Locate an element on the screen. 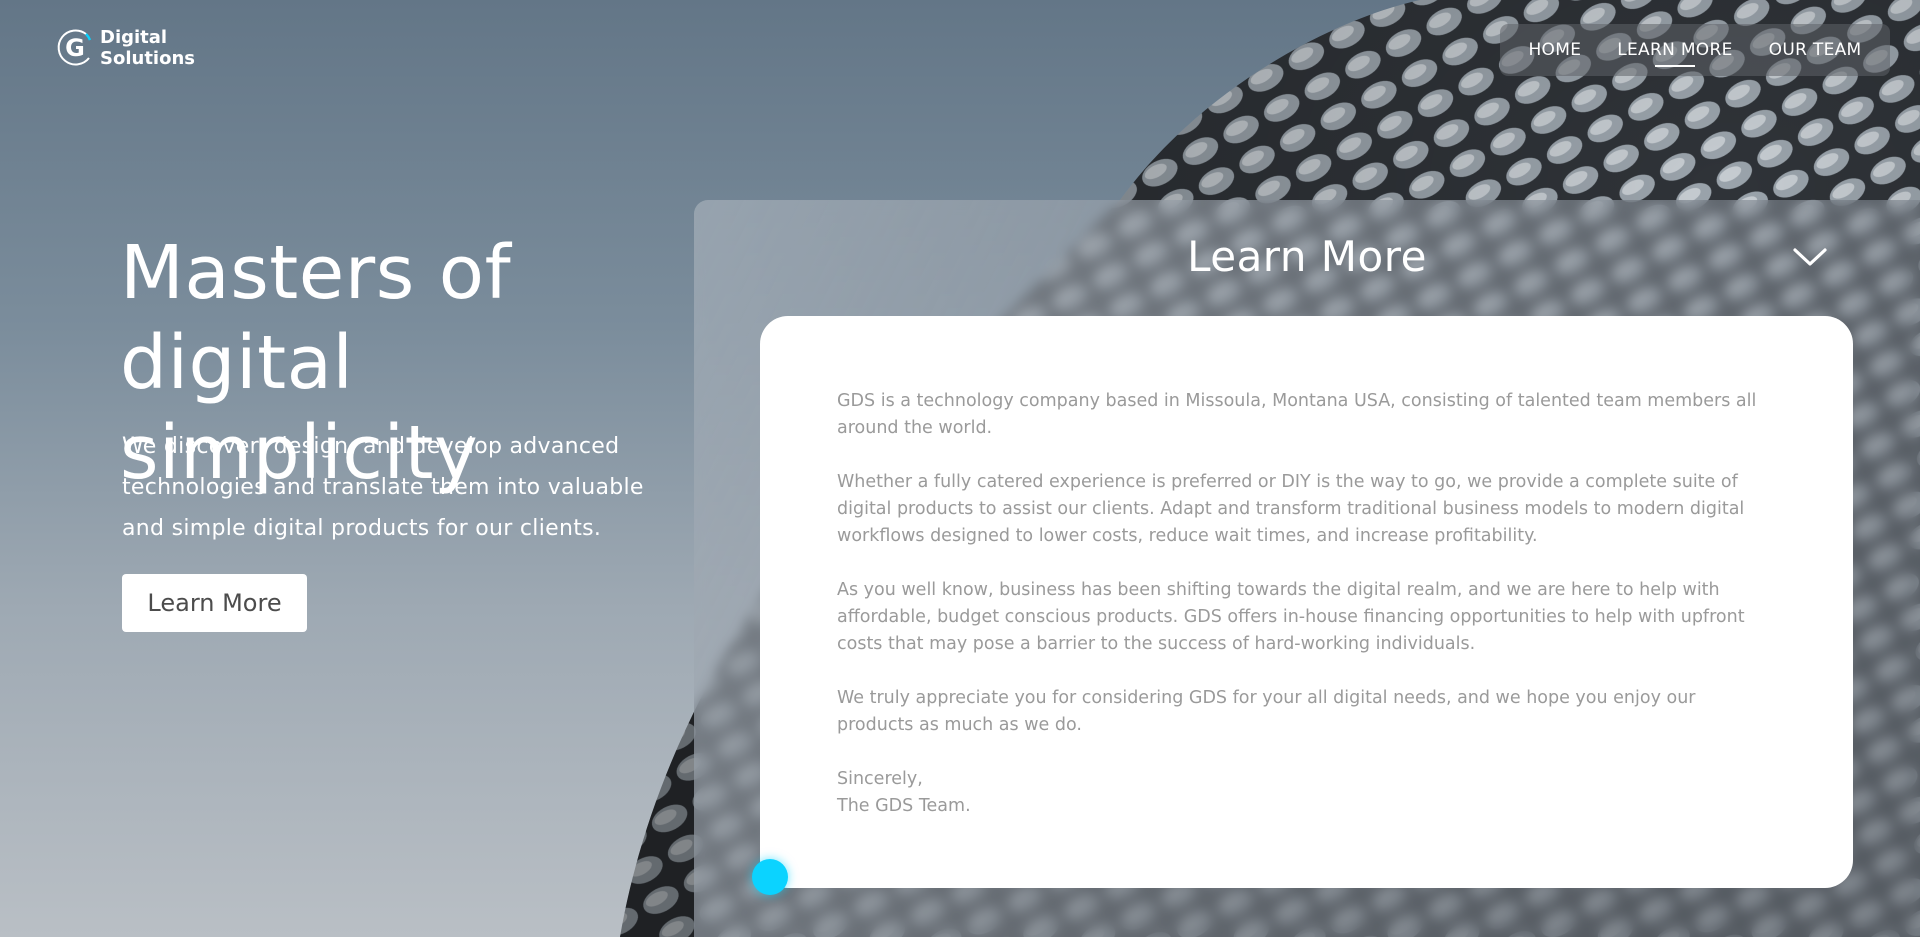 This screenshot has width=1920, height=937. logo-g-icon: G is located at coordinates (74, 47).